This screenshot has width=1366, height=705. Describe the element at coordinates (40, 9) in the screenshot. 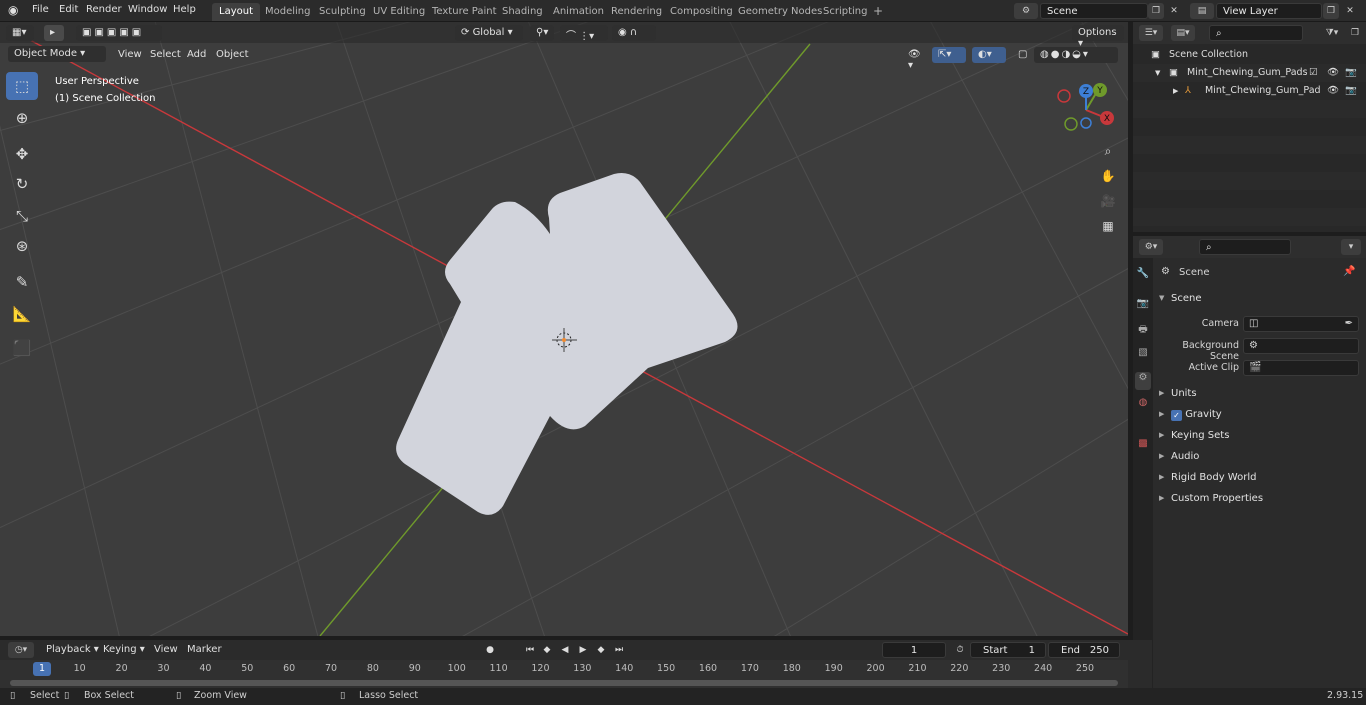

I see `menu-file: File` at that location.